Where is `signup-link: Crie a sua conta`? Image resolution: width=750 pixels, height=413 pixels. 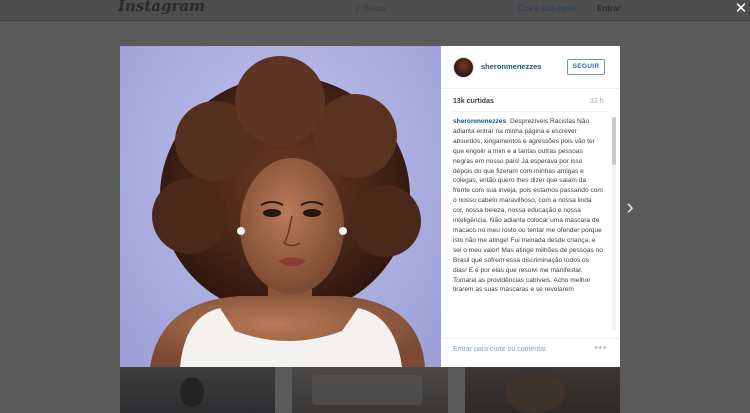
signup-link: Crie a sua conta is located at coordinates (547, 8).